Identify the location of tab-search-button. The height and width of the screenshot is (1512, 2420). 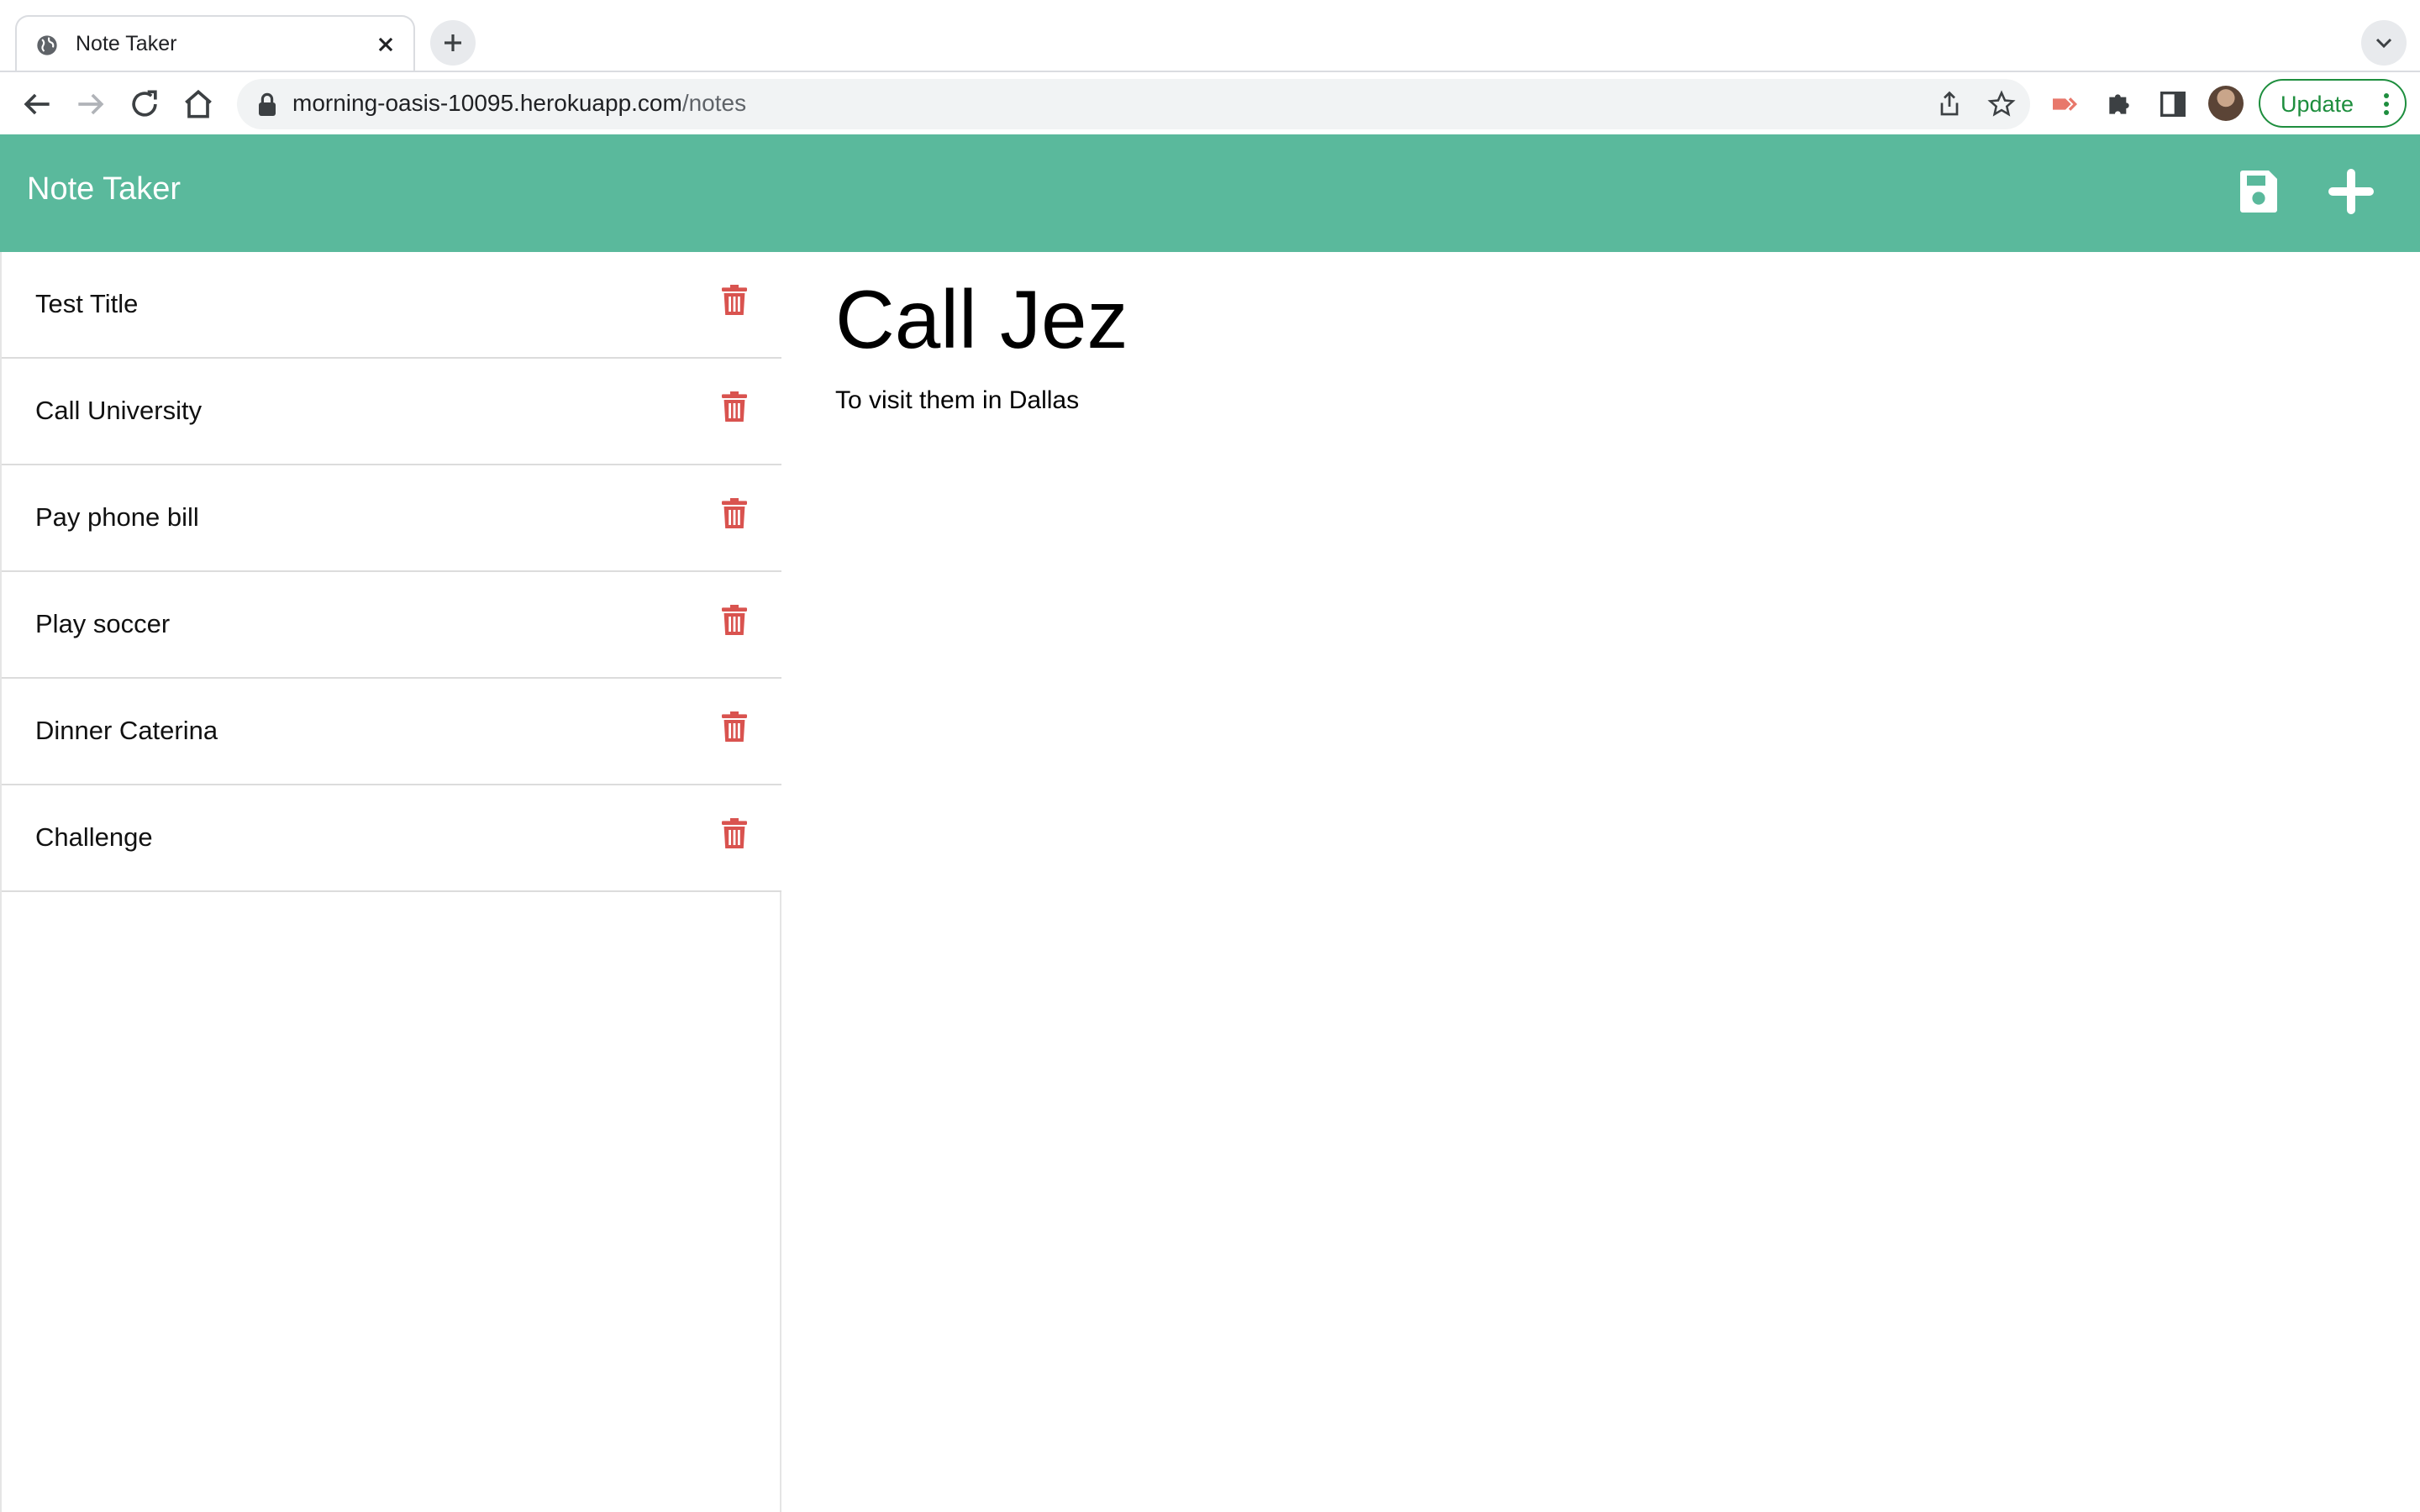
(2384, 43).